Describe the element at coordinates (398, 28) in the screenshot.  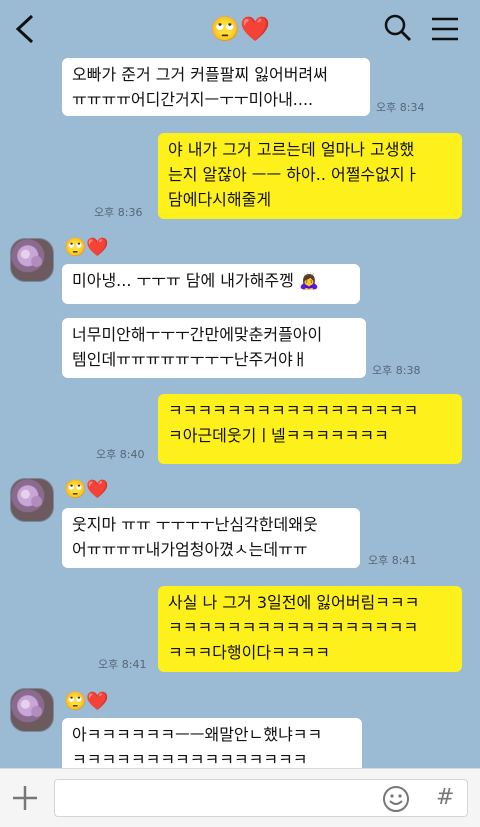
I see `search-icon` at that location.